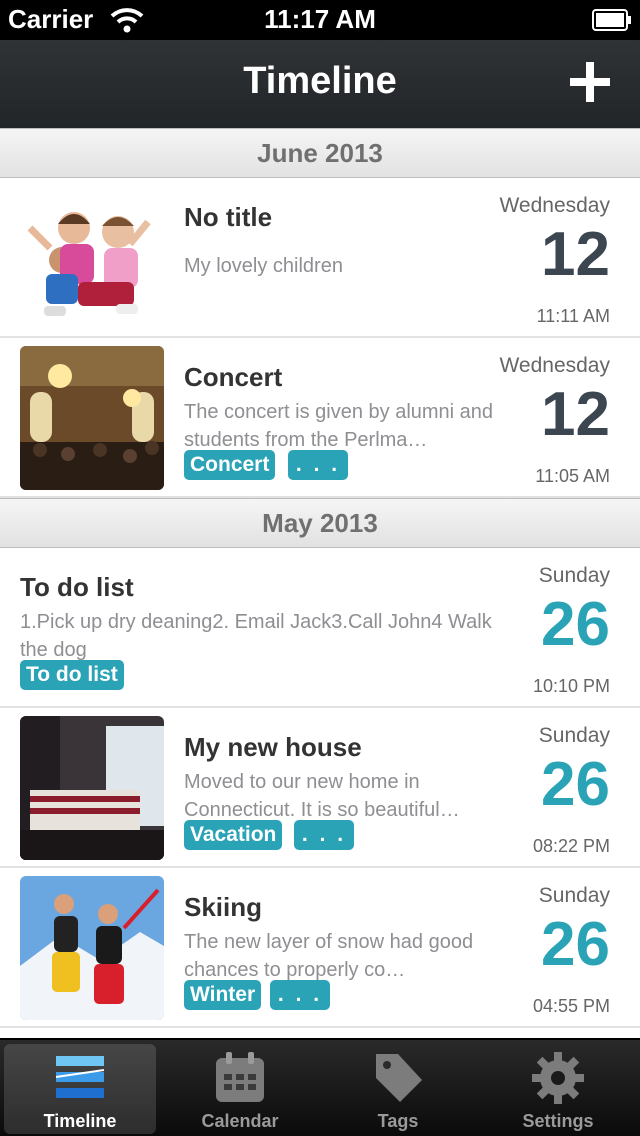 The height and width of the screenshot is (1136, 640). What do you see at coordinates (233, 835) in the screenshot?
I see `tag-badge: Vacation` at bounding box center [233, 835].